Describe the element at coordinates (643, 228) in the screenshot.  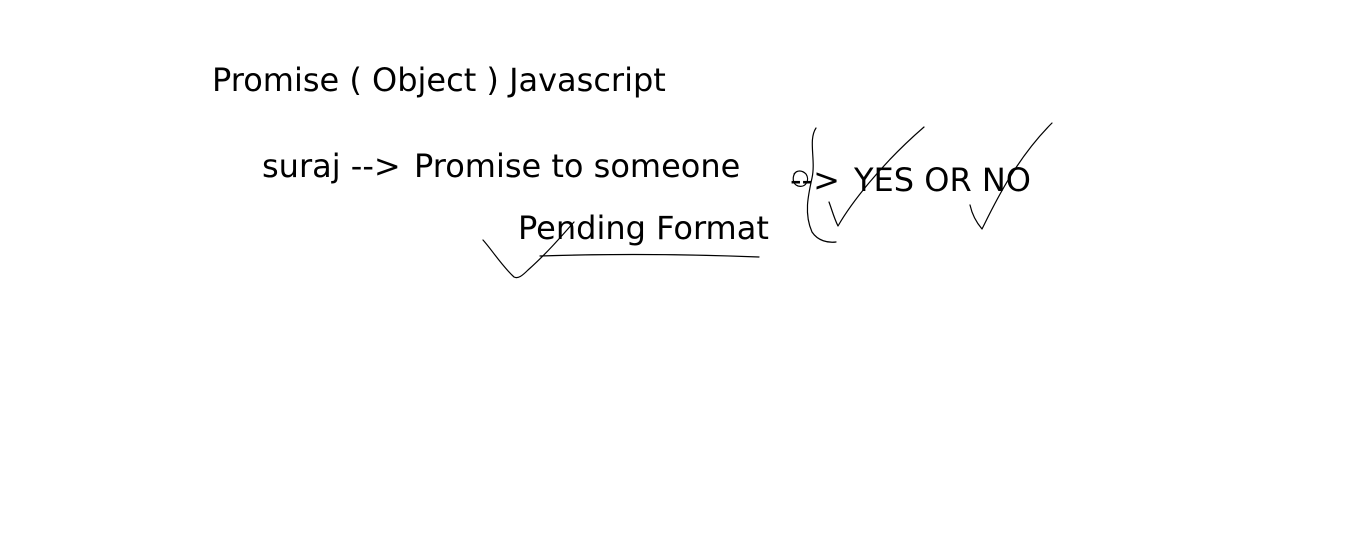
I see `pending-state-text: Pending Format` at that location.